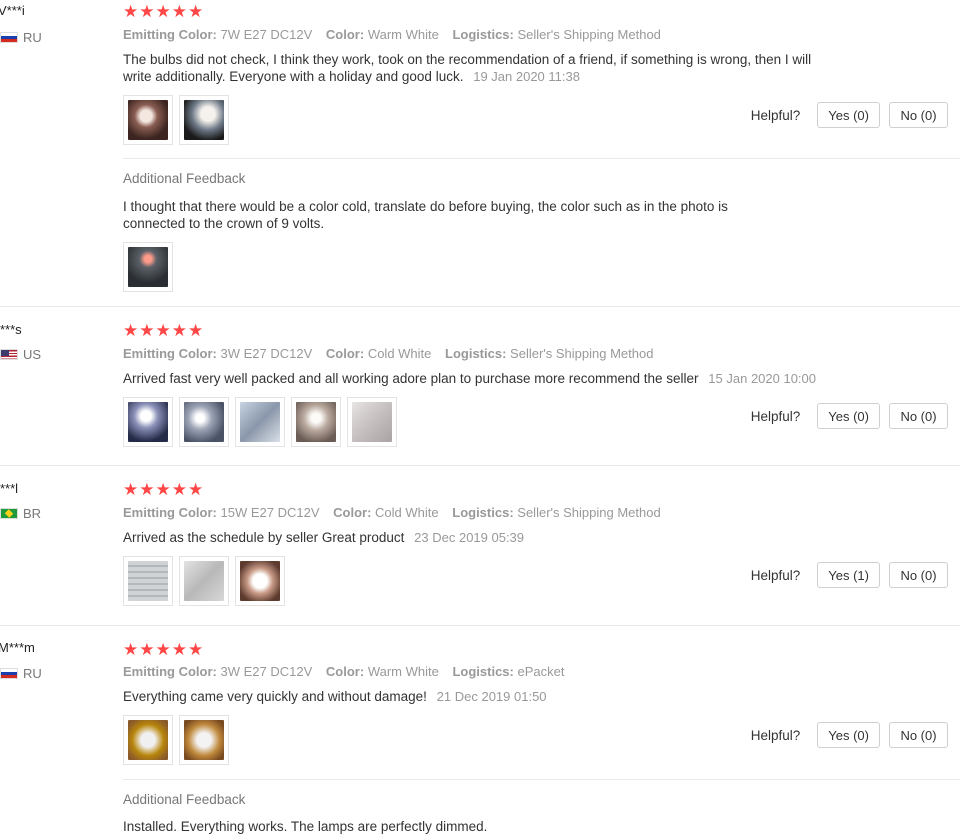 Image resolution: width=960 pixels, height=835 pixels. Describe the element at coordinates (270, 512) in the screenshot. I see `emitting-color-value: 15W E27 DC12V` at that location.